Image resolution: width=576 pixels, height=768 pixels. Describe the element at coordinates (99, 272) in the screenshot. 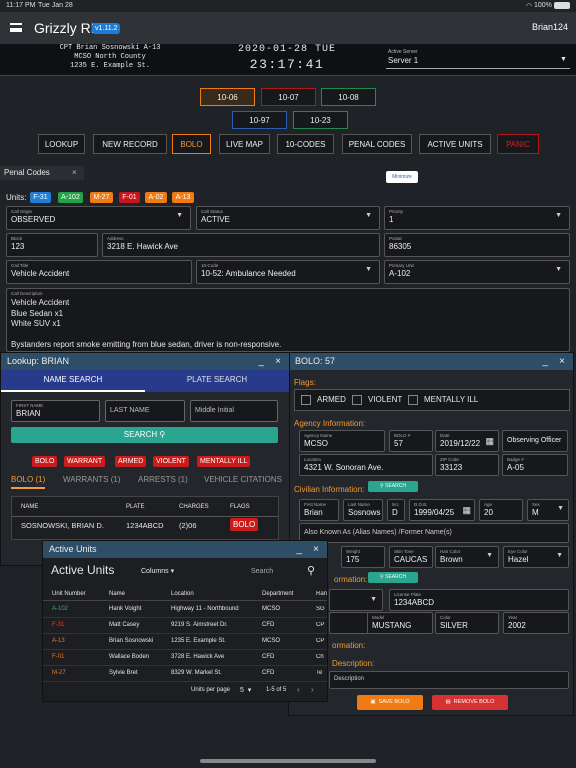

I see `call-title-field: Call Title Vehicle Accident` at that location.